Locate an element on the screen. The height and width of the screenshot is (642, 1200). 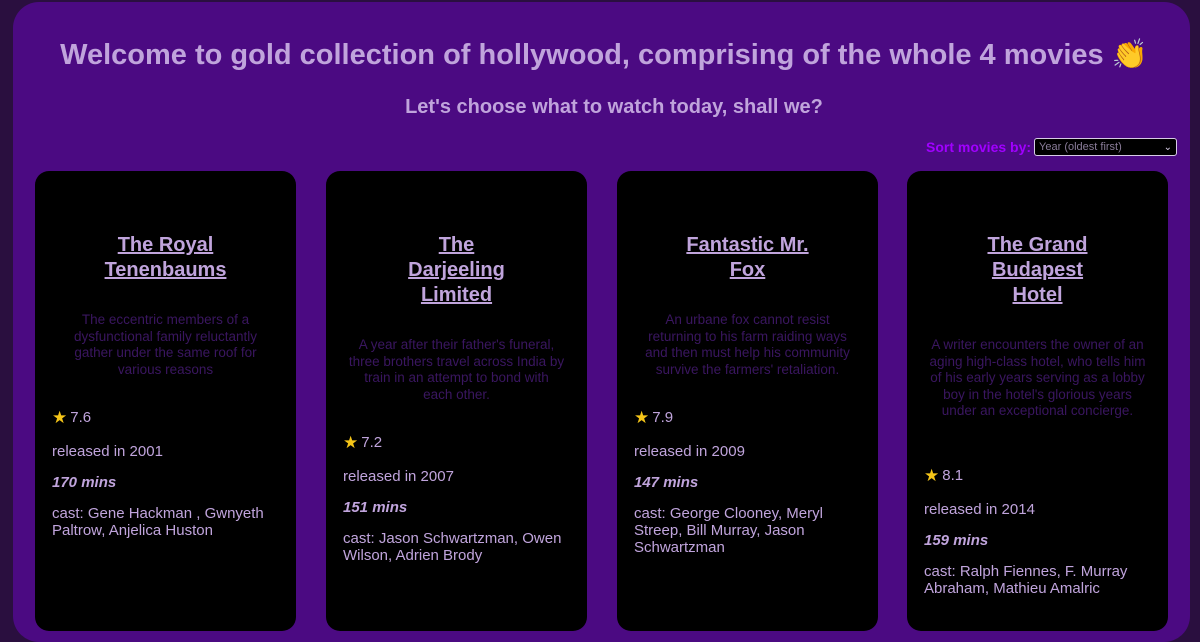
sort-selected-value: Year (oldest first) is located at coordinates (1080, 147).